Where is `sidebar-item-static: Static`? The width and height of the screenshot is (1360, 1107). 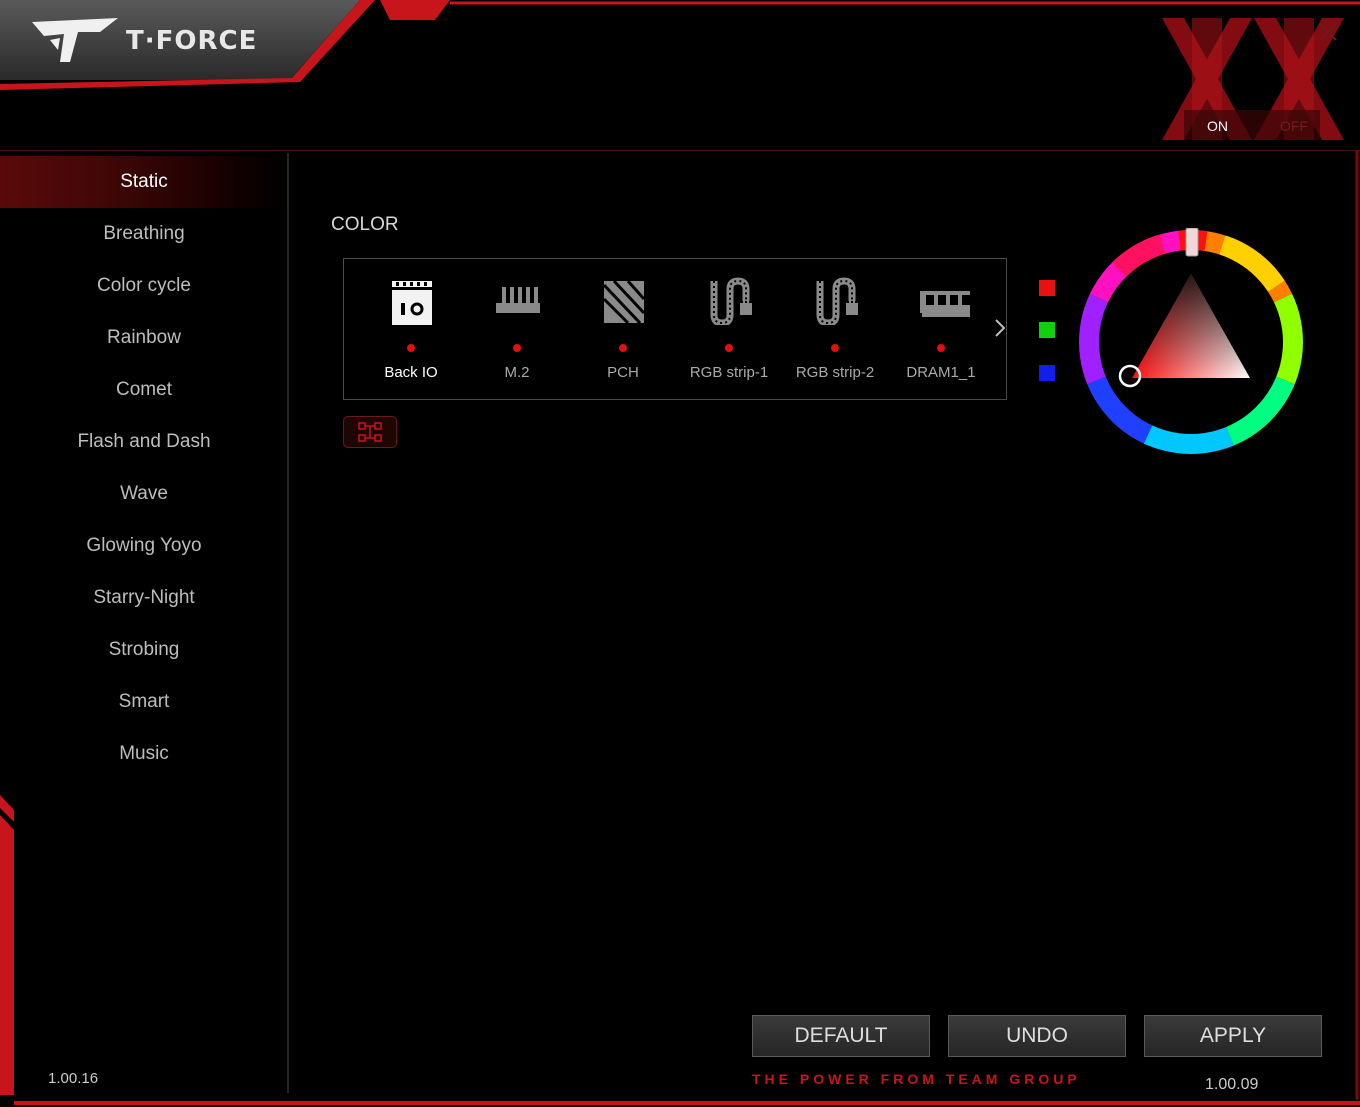 sidebar-item-static: Static is located at coordinates (144, 182).